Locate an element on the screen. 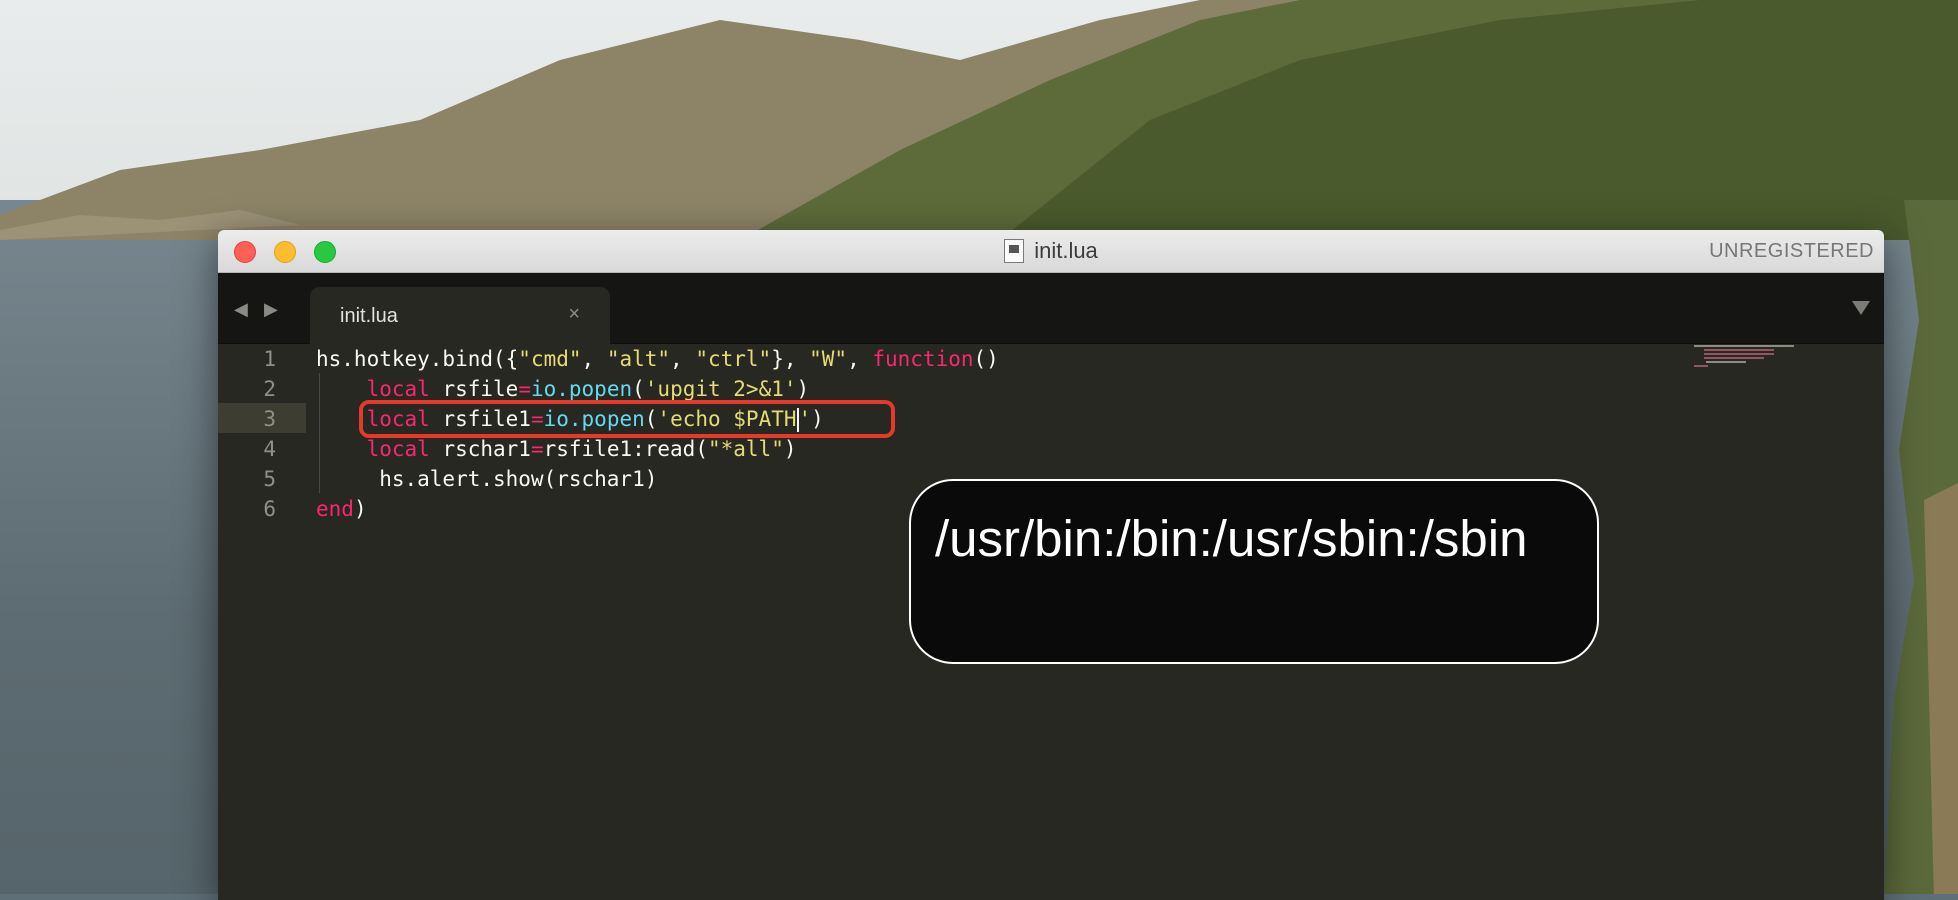 Image resolution: width=1958 pixels, height=900 pixels. code-token: rschar1 is located at coordinates (480, 449).